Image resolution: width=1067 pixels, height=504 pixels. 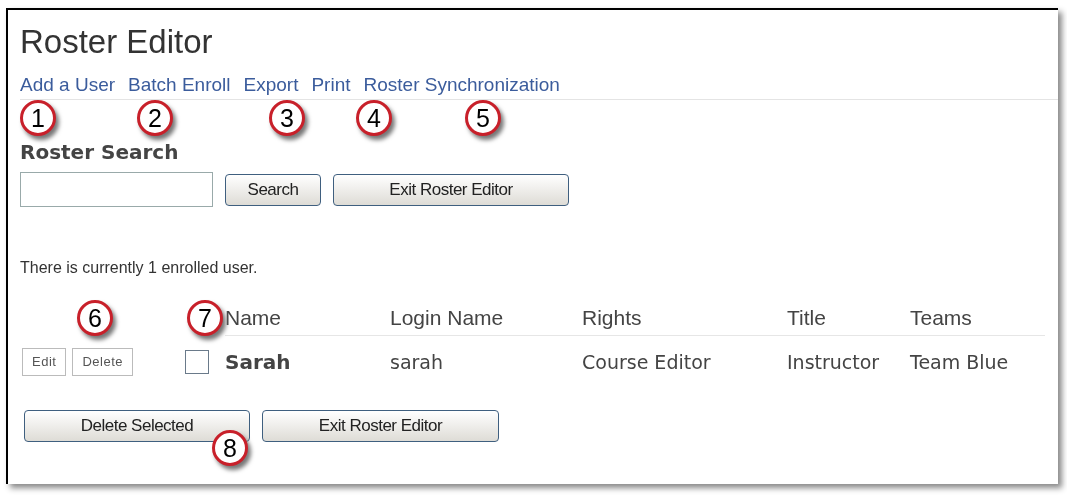 What do you see at coordinates (417, 361) in the screenshot?
I see `table-cell: sarah` at bounding box center [417, 361].